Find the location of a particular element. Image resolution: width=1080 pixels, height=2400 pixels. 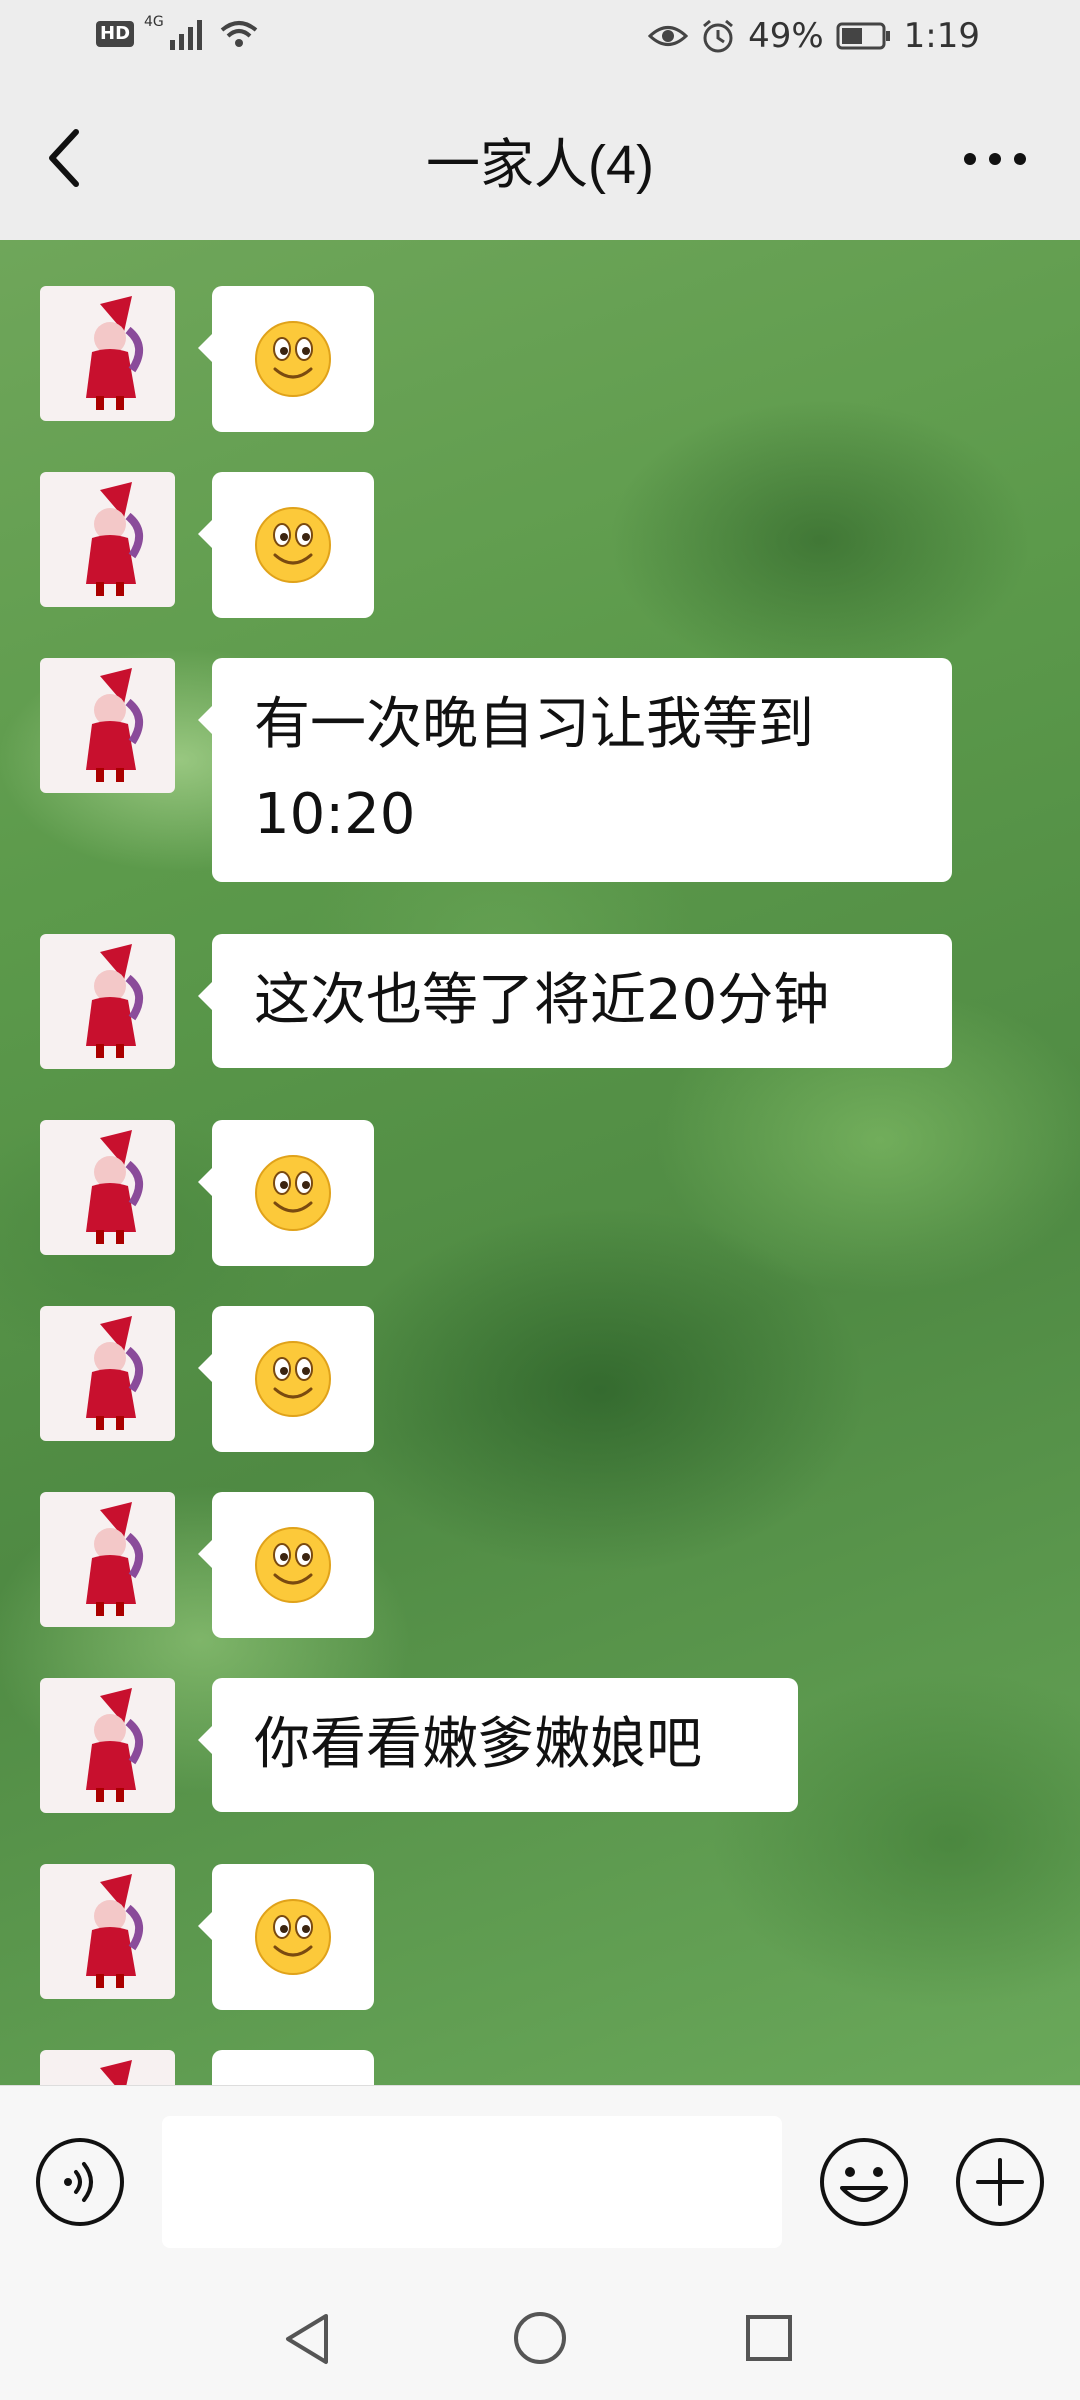

input-bar is located at coordinates (540, 2185).